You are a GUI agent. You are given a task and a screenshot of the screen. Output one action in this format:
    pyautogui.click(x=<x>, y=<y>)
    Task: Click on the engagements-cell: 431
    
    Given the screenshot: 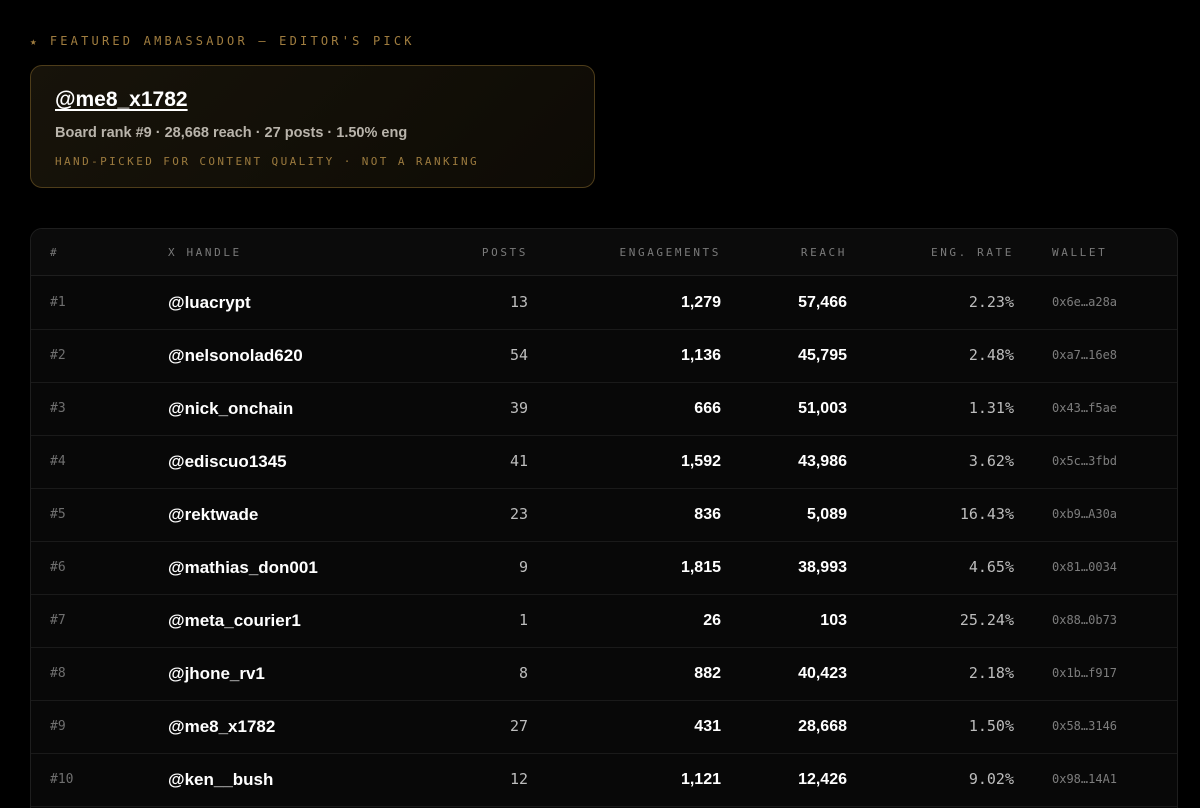 What is the action you would take?
    pyautogui.click(x=707, y=726)
    